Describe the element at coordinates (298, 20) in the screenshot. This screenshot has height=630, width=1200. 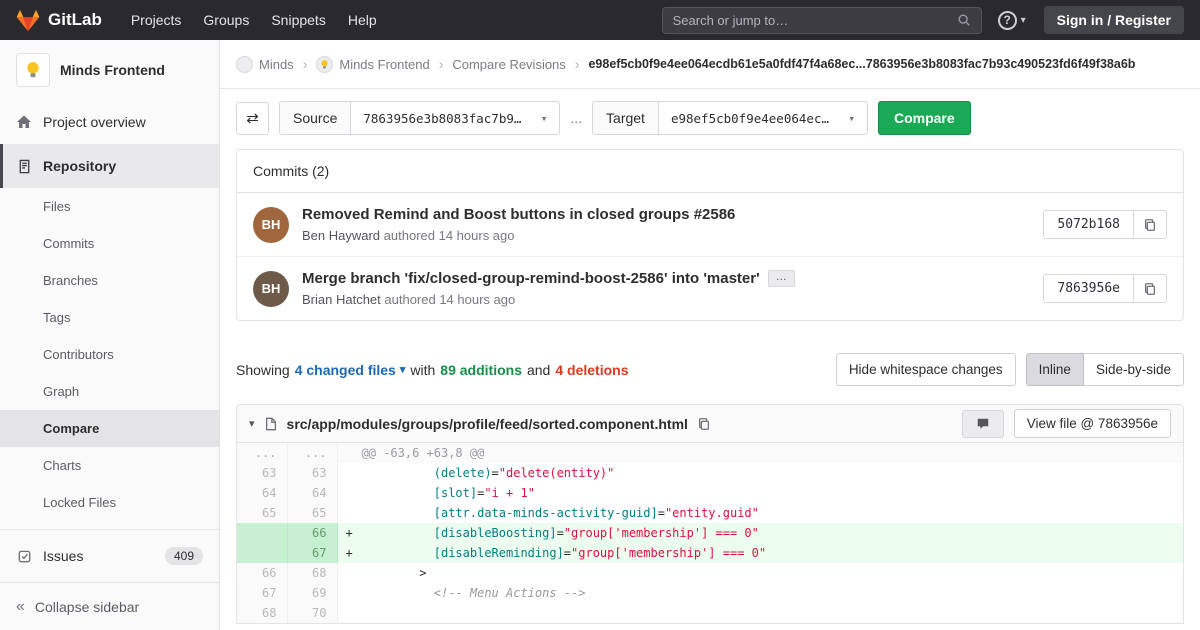
I see `nav-snippets: Snippets` at that location.